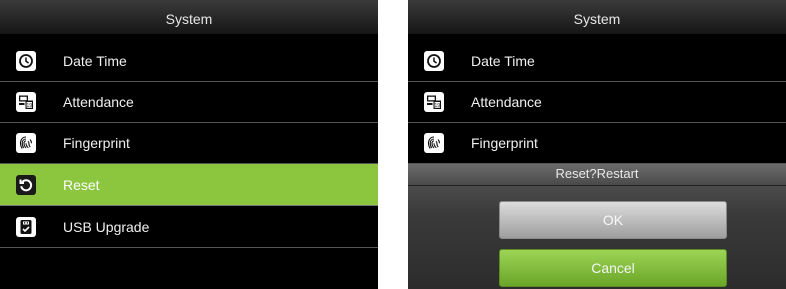 The height and width of the screenshot is (289, 786). I want to click on reset-icon, so click(26, 184).